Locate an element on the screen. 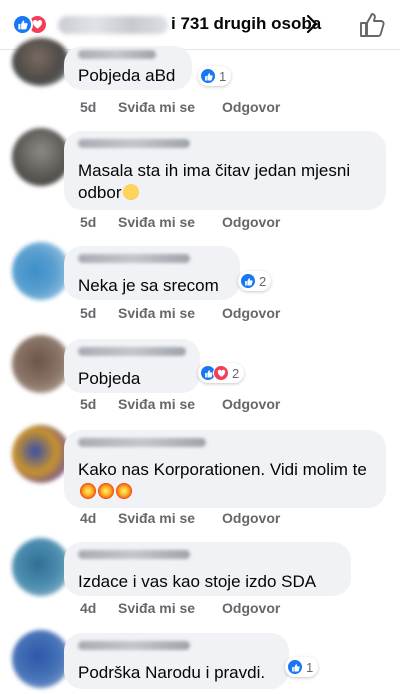 This screenshot has height=694, width=400. comment-text-content: Kako nas Korporationen. Vidi molim te is located at coordinates (222, 469).